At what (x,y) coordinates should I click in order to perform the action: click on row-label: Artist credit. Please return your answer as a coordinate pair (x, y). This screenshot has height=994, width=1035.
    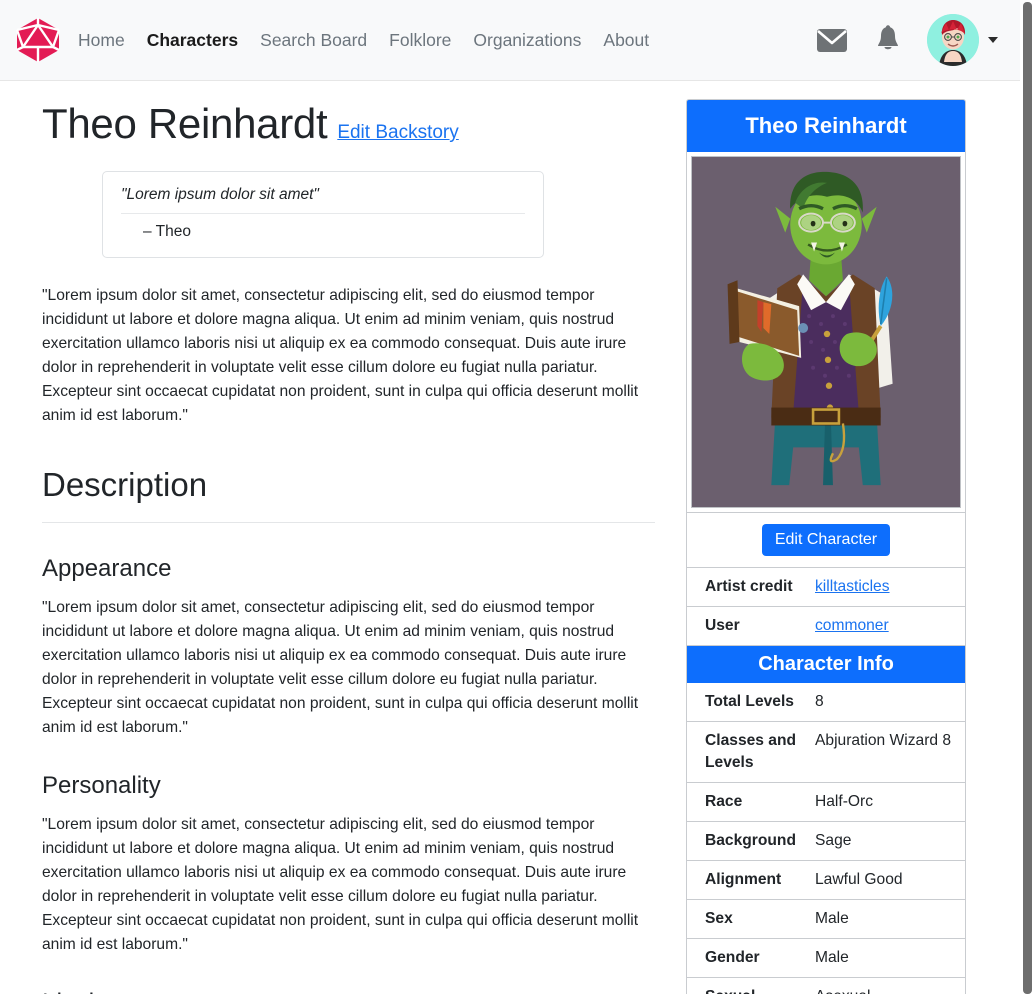
    Looking at the image, I should click on (751, 587).